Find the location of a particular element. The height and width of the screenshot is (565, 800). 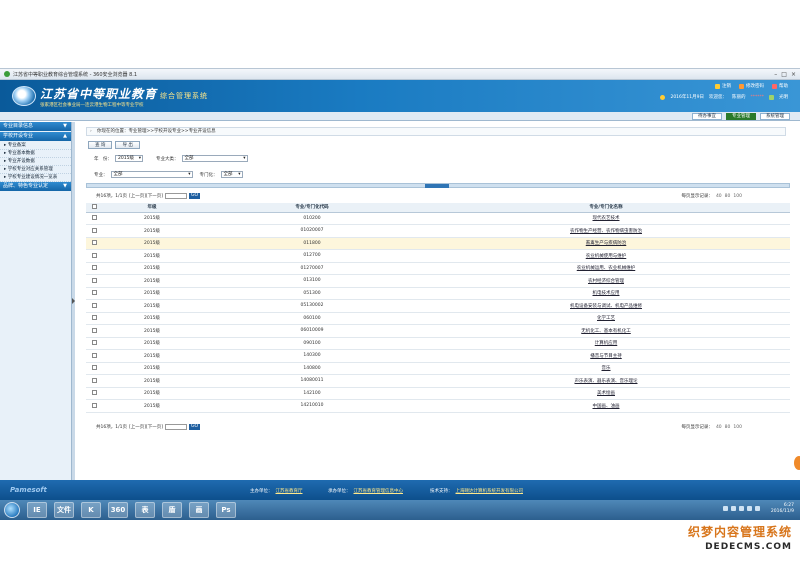

table-row: 2015级 01270007 农业机械运用、农业机械维护 is located at coordinates (438, 268).